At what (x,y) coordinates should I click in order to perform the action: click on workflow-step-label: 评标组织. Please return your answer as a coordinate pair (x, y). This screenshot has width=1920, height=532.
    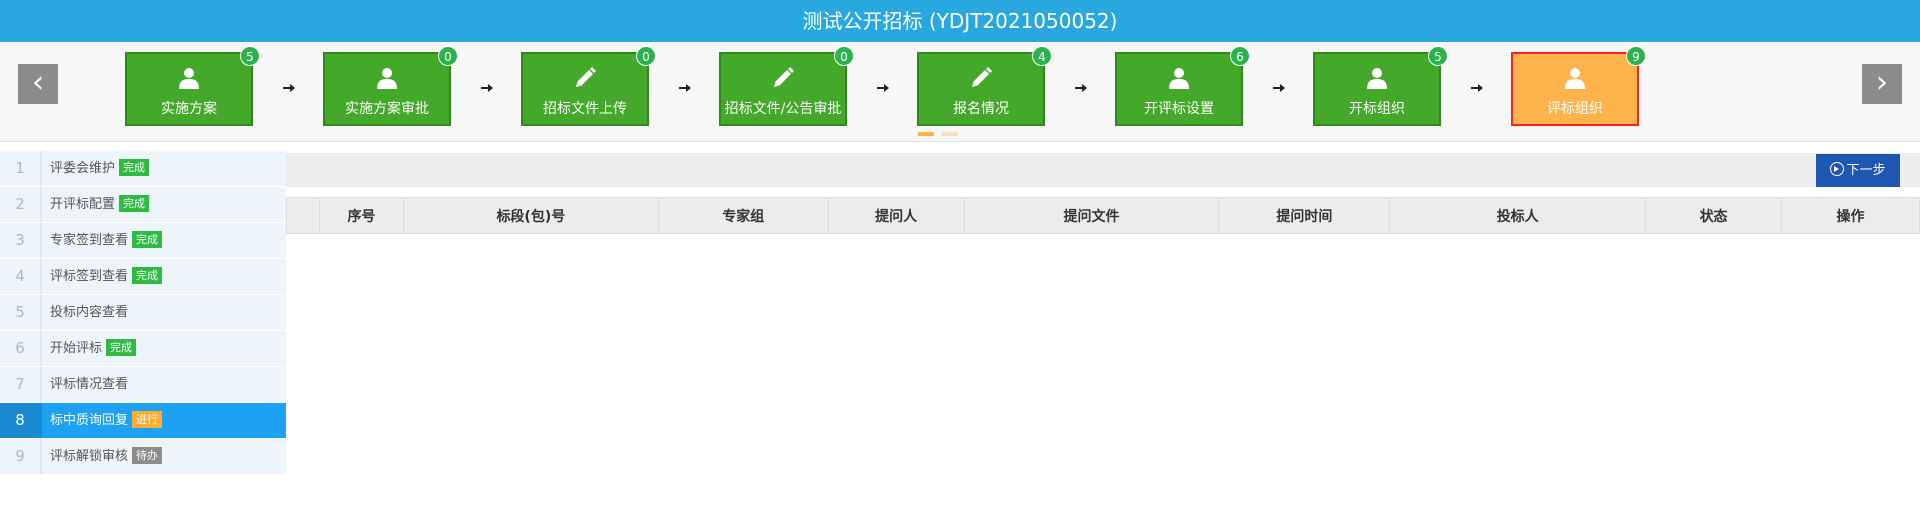
    Looking at the image, I should click on (1575, 109).